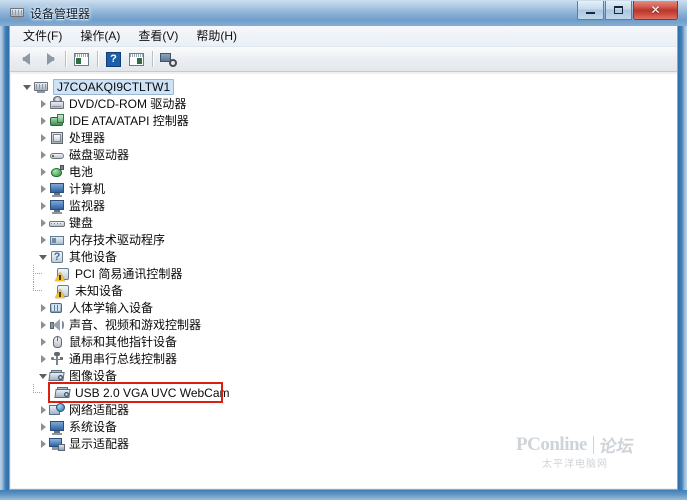  I want to click on tree-node-sound-video-game-controllers: 声音、视频和游戏控制器, so click(344, 324).